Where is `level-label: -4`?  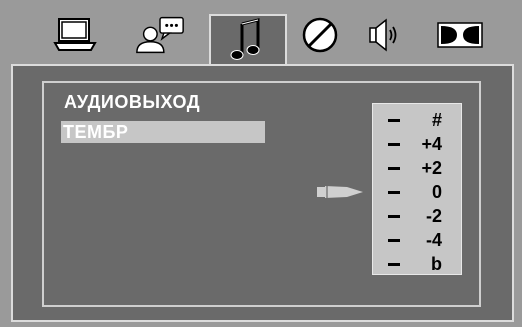 level-label: -4 is located at coordinates (433, 240).